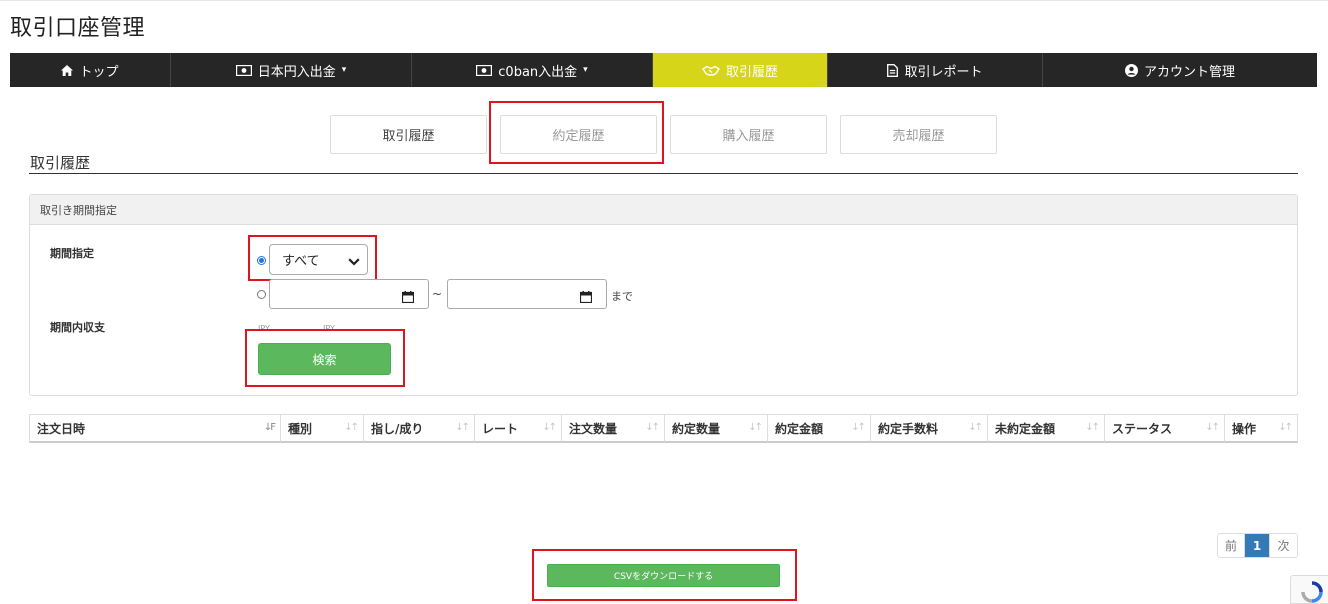 The width and height of the screenshot is (1328, 604). I want to click on subtab-trade-history: 取引履歴, so click(408, 134).